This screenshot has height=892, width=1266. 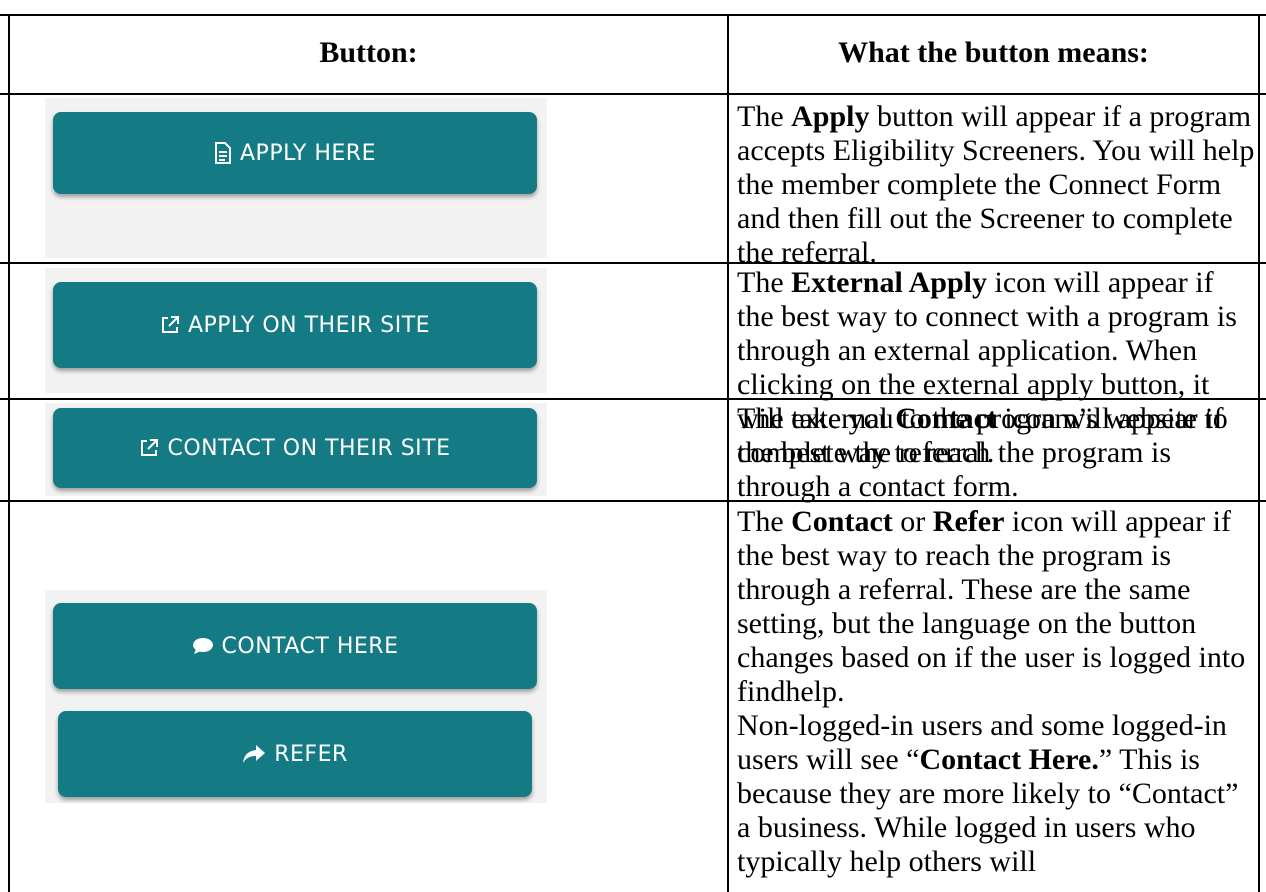 I want to click on contact-here-label: CONTACT HERE, so click(x=310, y=646).